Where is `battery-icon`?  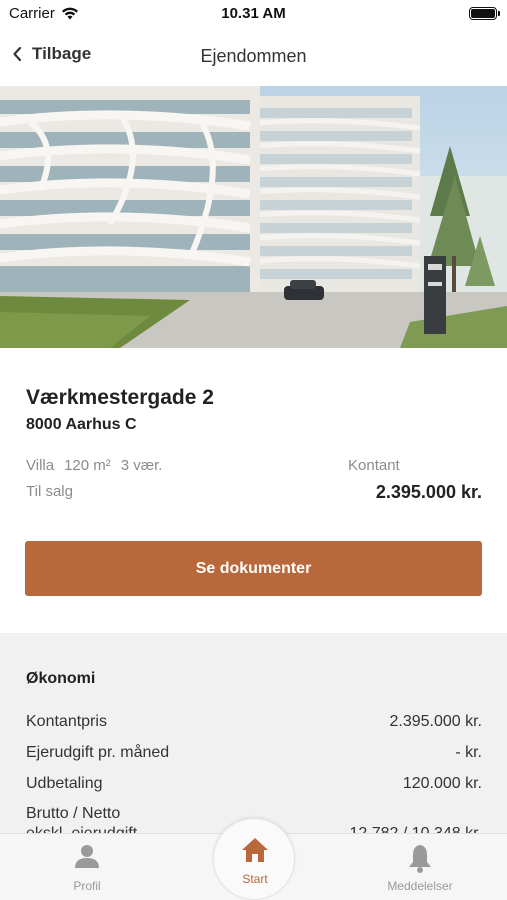 battery-icon is located at coordinates (484, 13).